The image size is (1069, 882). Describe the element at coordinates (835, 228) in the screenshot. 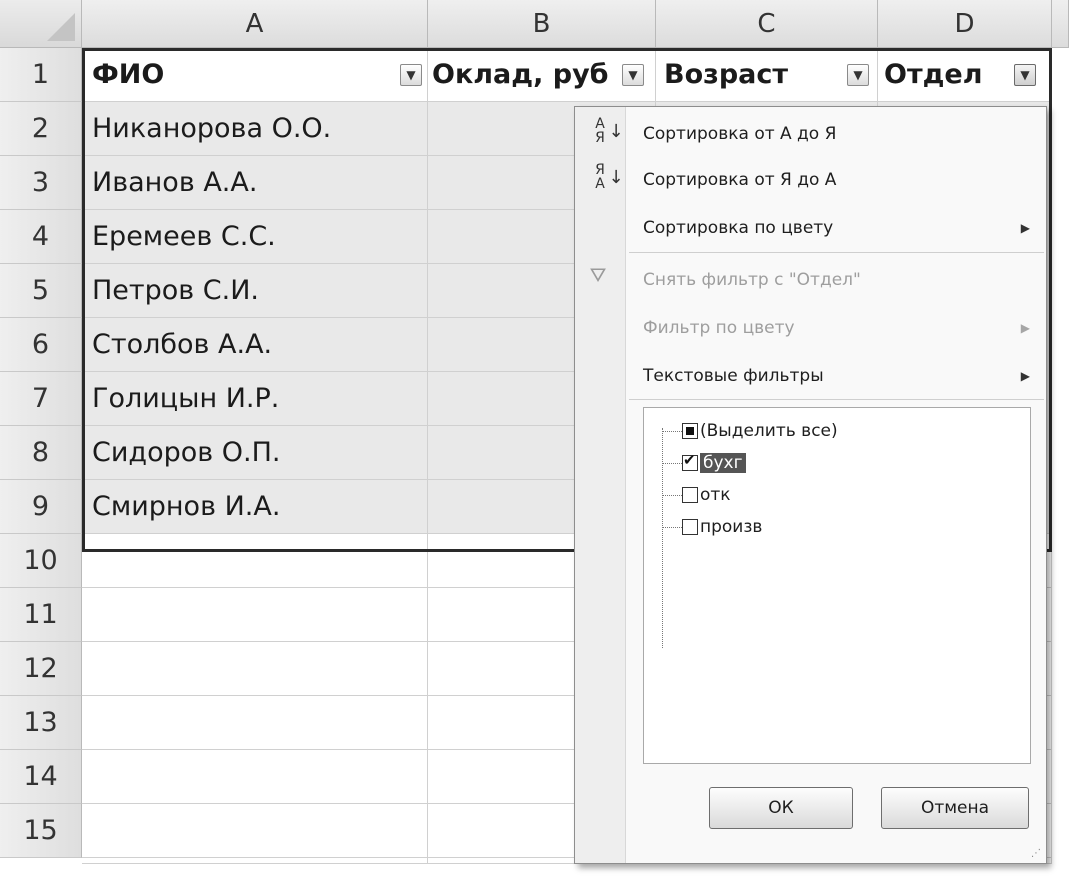

I see `menu-sort-by-color: Сортировка по цвету ▶` at that location.